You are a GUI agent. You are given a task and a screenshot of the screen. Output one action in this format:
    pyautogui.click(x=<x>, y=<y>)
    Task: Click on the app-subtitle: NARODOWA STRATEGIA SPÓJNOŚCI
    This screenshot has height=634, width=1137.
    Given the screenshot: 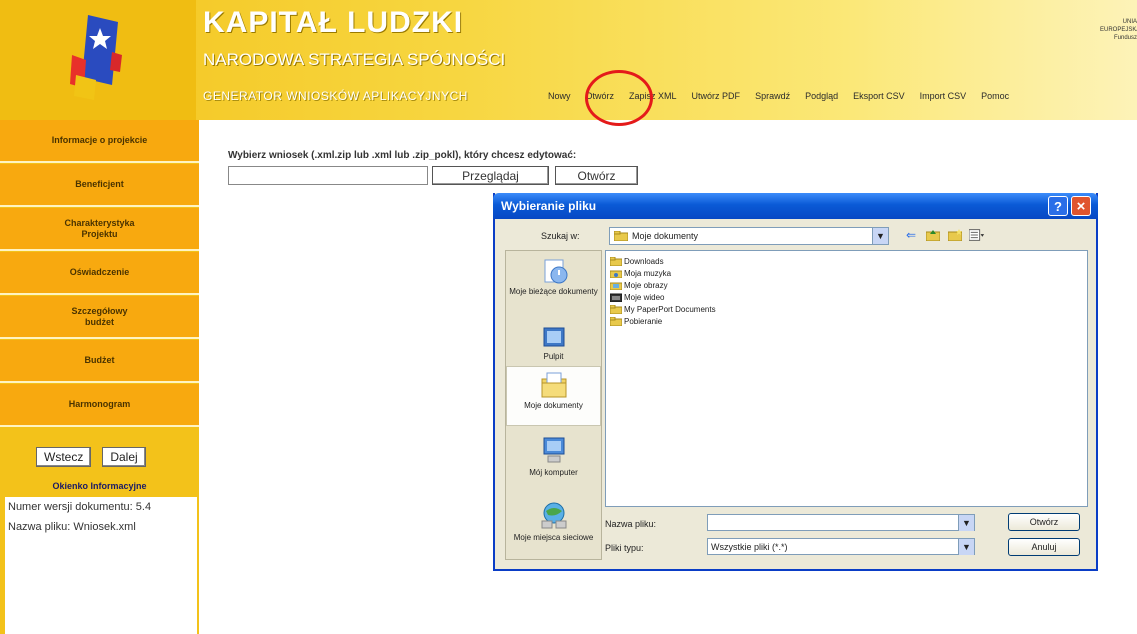 What is the action you would take?
    pyautogui.click(x=354, y=59)
    